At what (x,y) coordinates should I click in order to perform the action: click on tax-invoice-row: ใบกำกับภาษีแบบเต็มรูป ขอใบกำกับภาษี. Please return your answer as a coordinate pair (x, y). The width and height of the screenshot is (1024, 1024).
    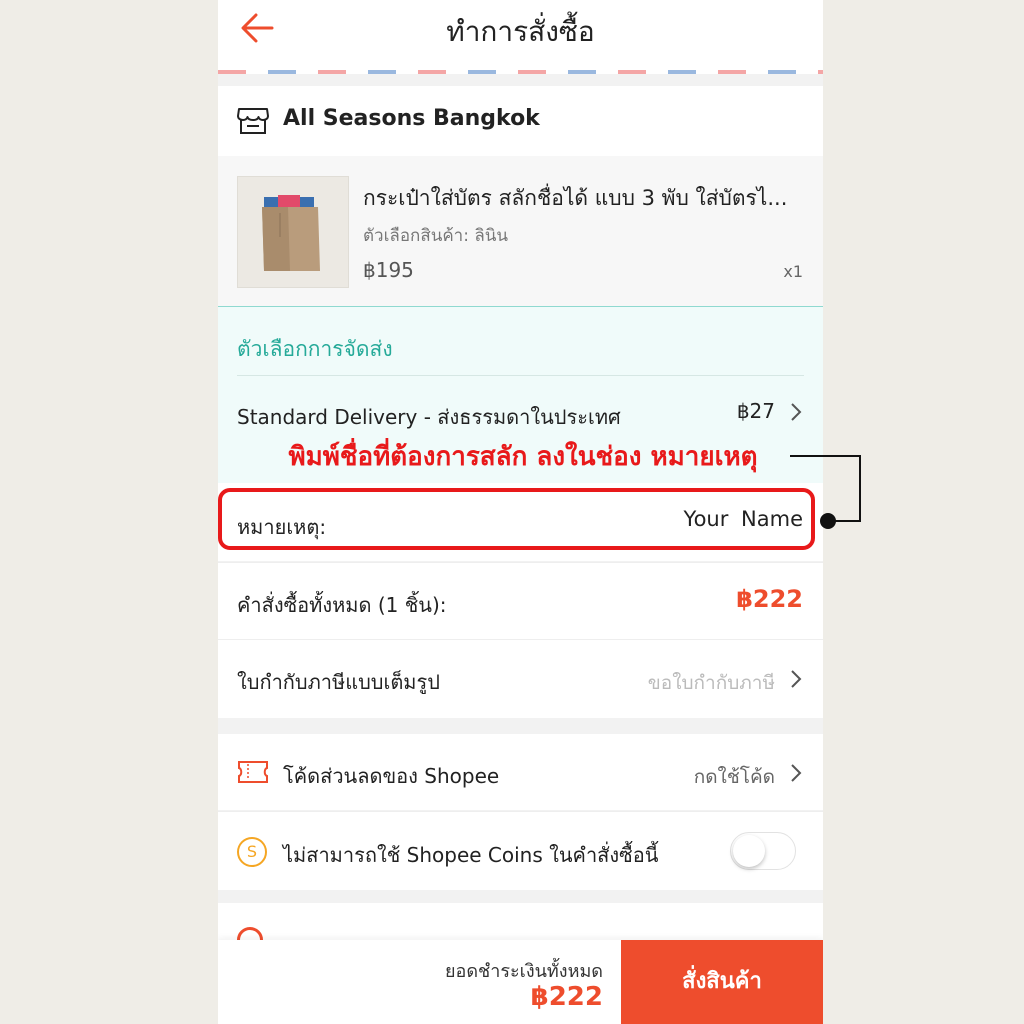
    Looking at the image, I should click on (520, 678).